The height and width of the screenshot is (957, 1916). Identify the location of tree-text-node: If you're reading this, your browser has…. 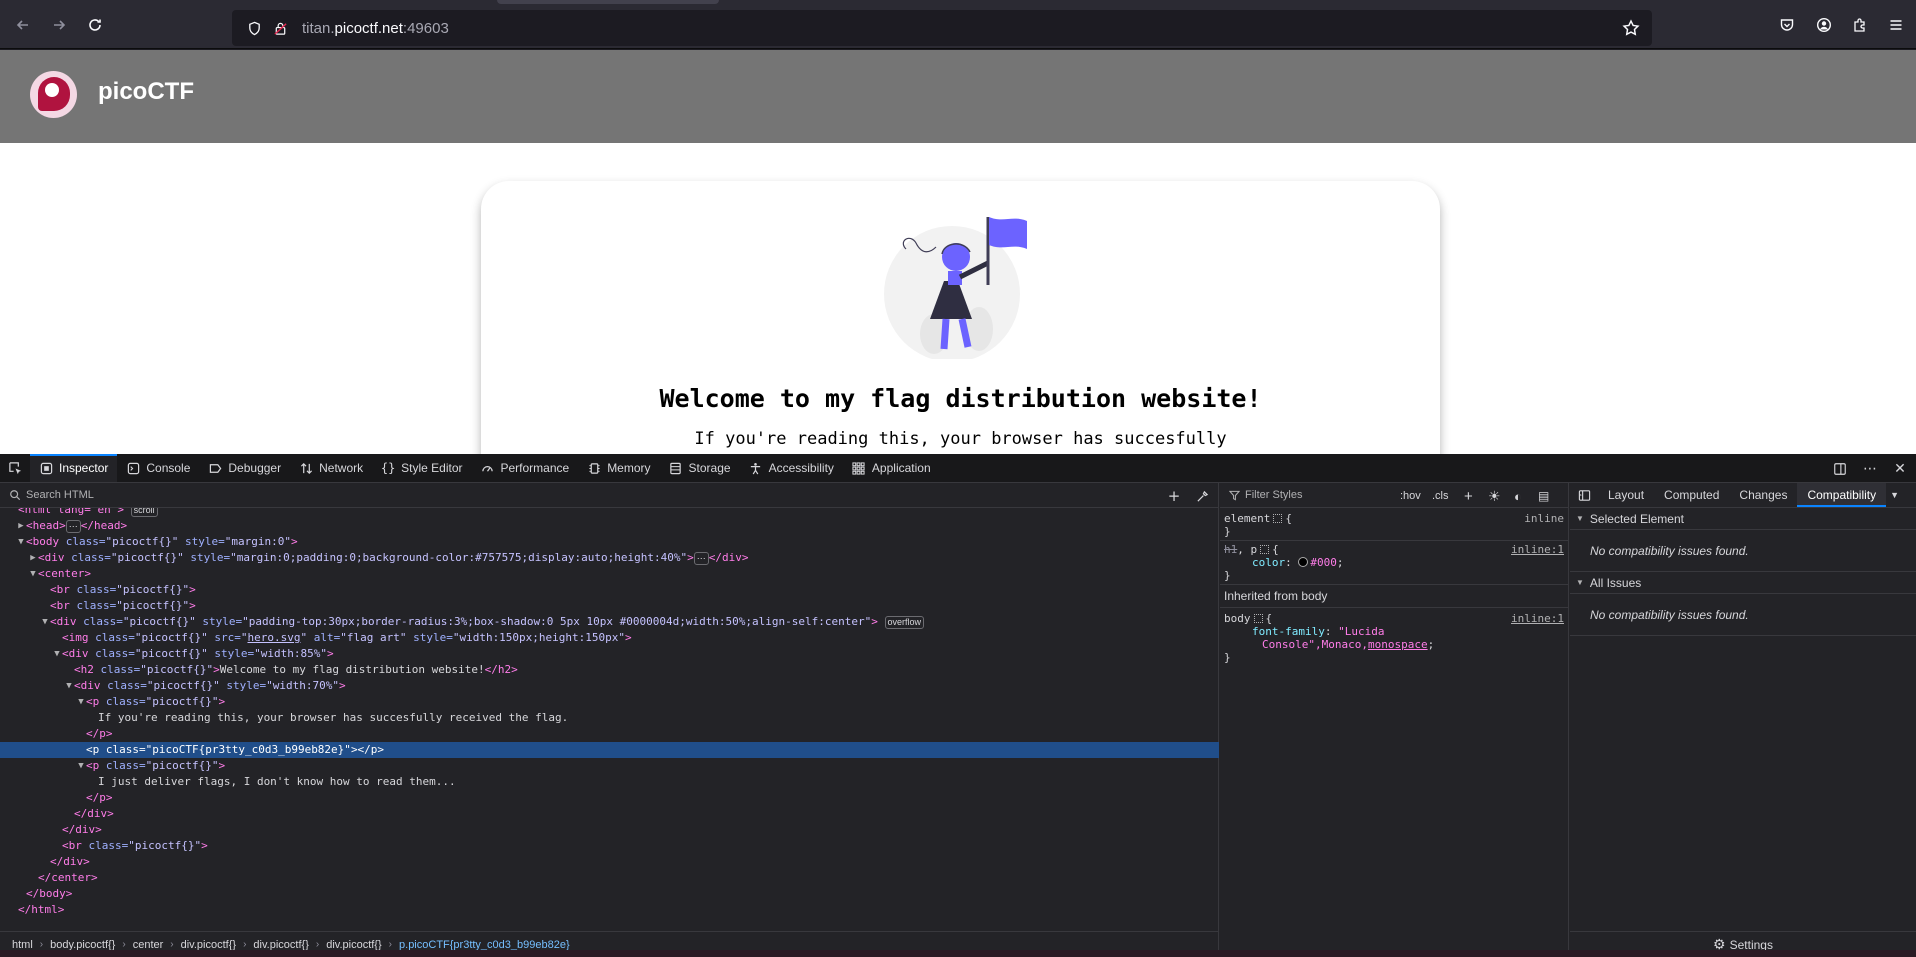
(609, 718).